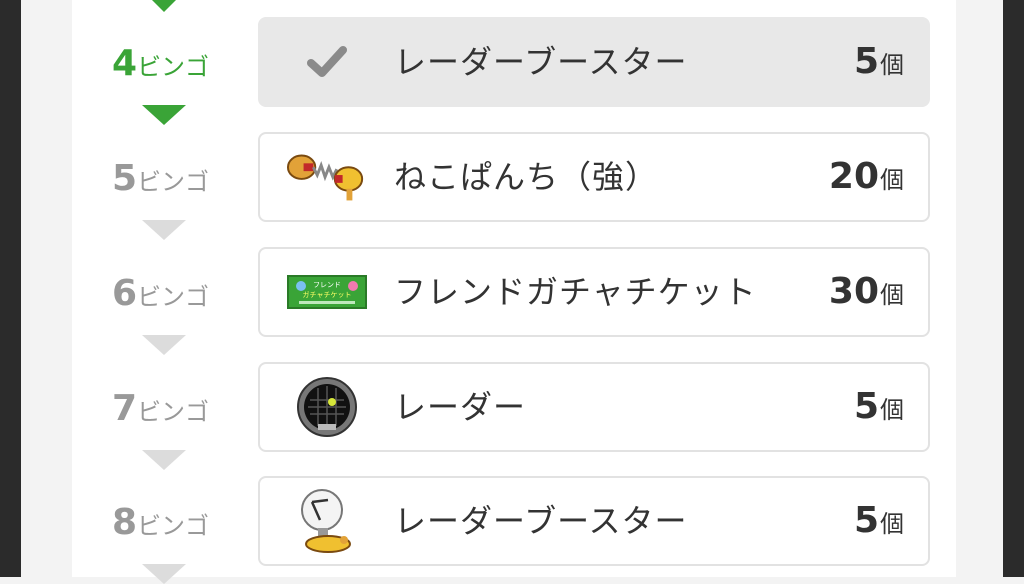  I want to click on reward-card: レーダーブースター 5個, so click(594, 521).